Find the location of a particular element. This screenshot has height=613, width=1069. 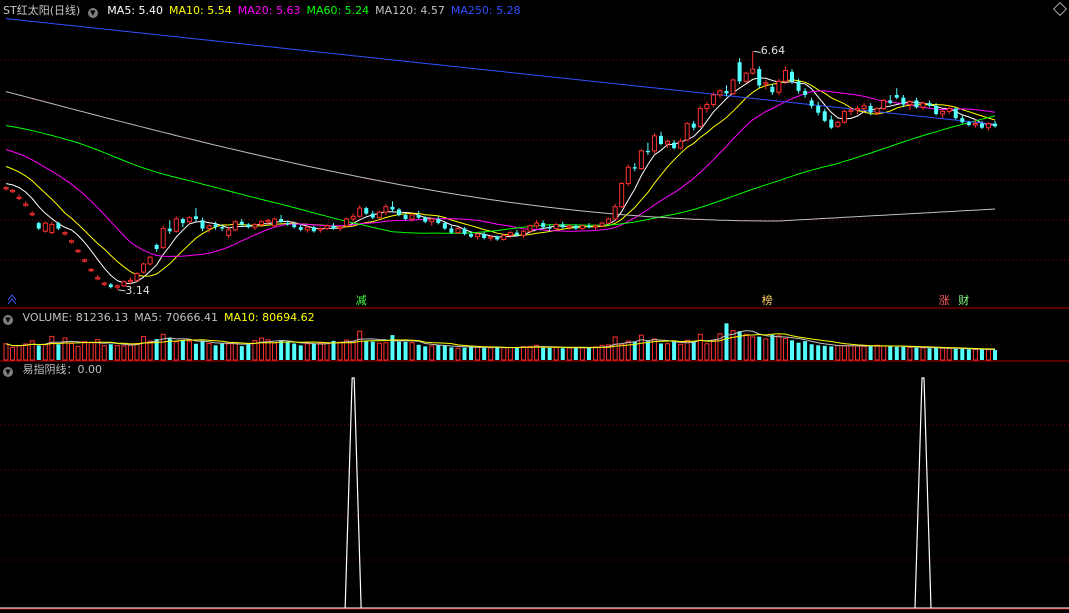

indicator-label: 易指阴线：0.00 is located at coordinates (63, 369).